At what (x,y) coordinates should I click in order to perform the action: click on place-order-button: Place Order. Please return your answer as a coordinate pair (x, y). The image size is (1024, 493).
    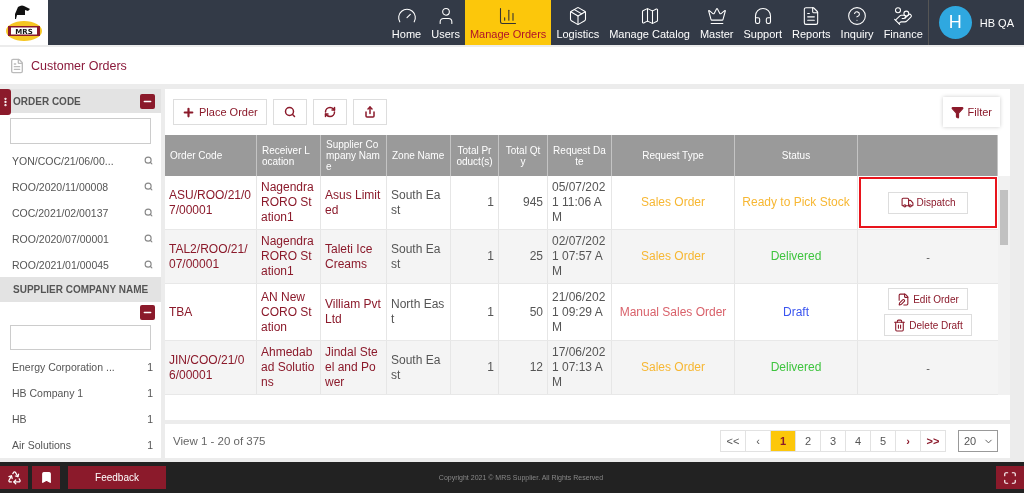
    Looking at the image, I should click on (220, 112).